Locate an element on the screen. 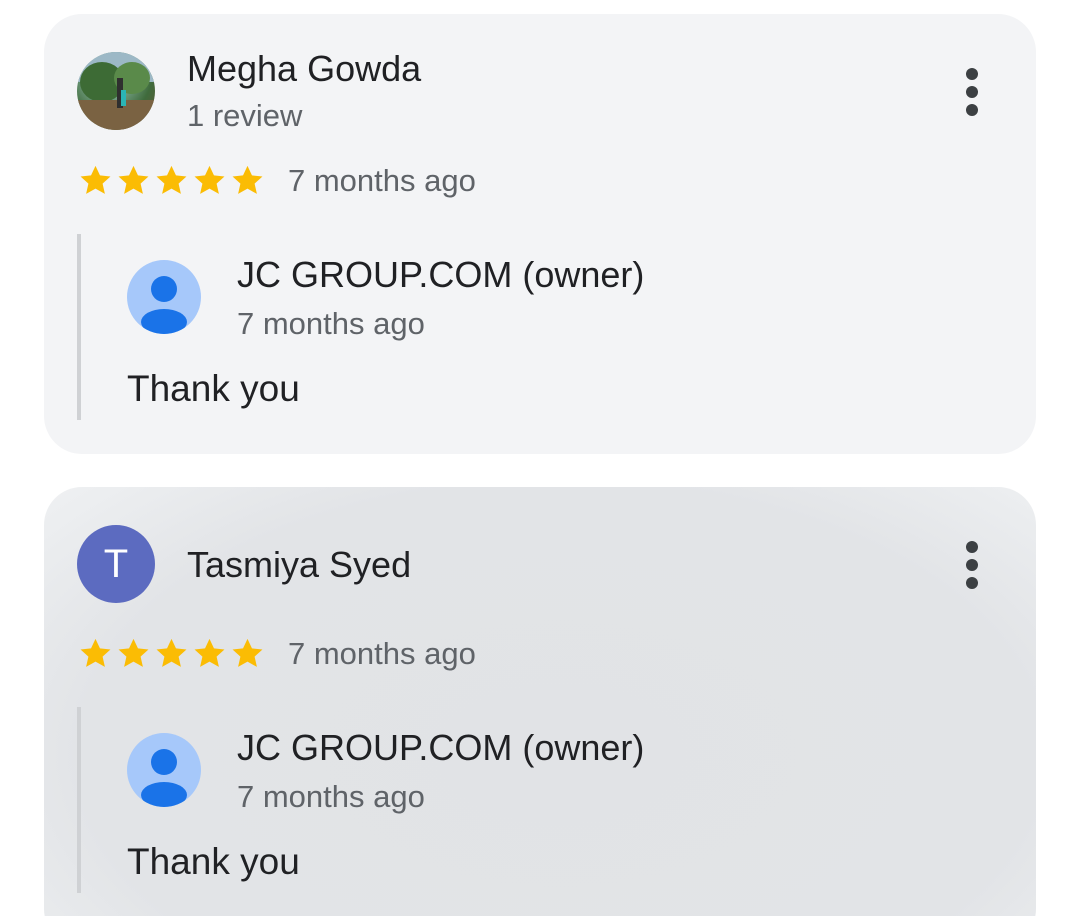 The height and width of the screenshot is (916, 1080). reviewer-photo-icon is located at coordinates (116, 91).